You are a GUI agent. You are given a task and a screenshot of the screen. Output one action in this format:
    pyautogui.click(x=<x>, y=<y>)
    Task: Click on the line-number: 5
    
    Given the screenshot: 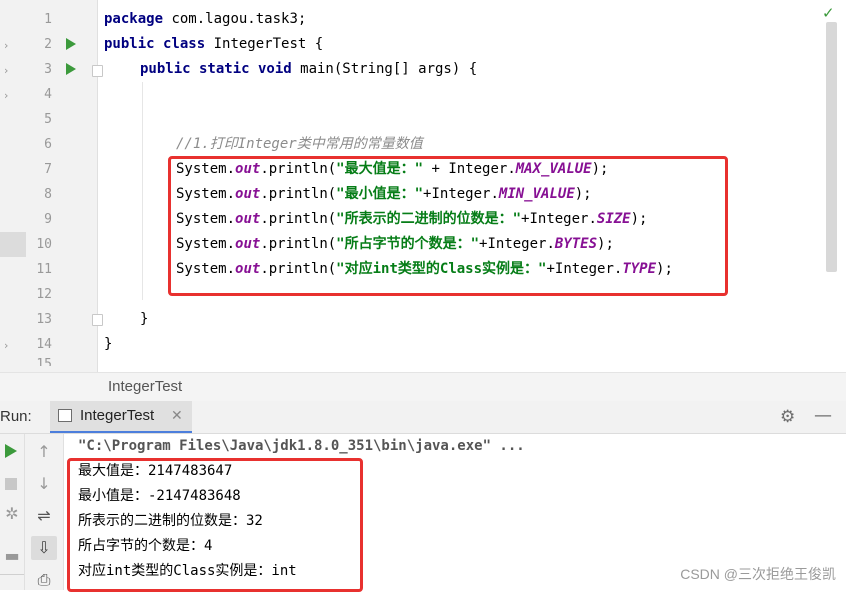 What is the action you would take?
    pyautogui.click(x=48, y=119)
    